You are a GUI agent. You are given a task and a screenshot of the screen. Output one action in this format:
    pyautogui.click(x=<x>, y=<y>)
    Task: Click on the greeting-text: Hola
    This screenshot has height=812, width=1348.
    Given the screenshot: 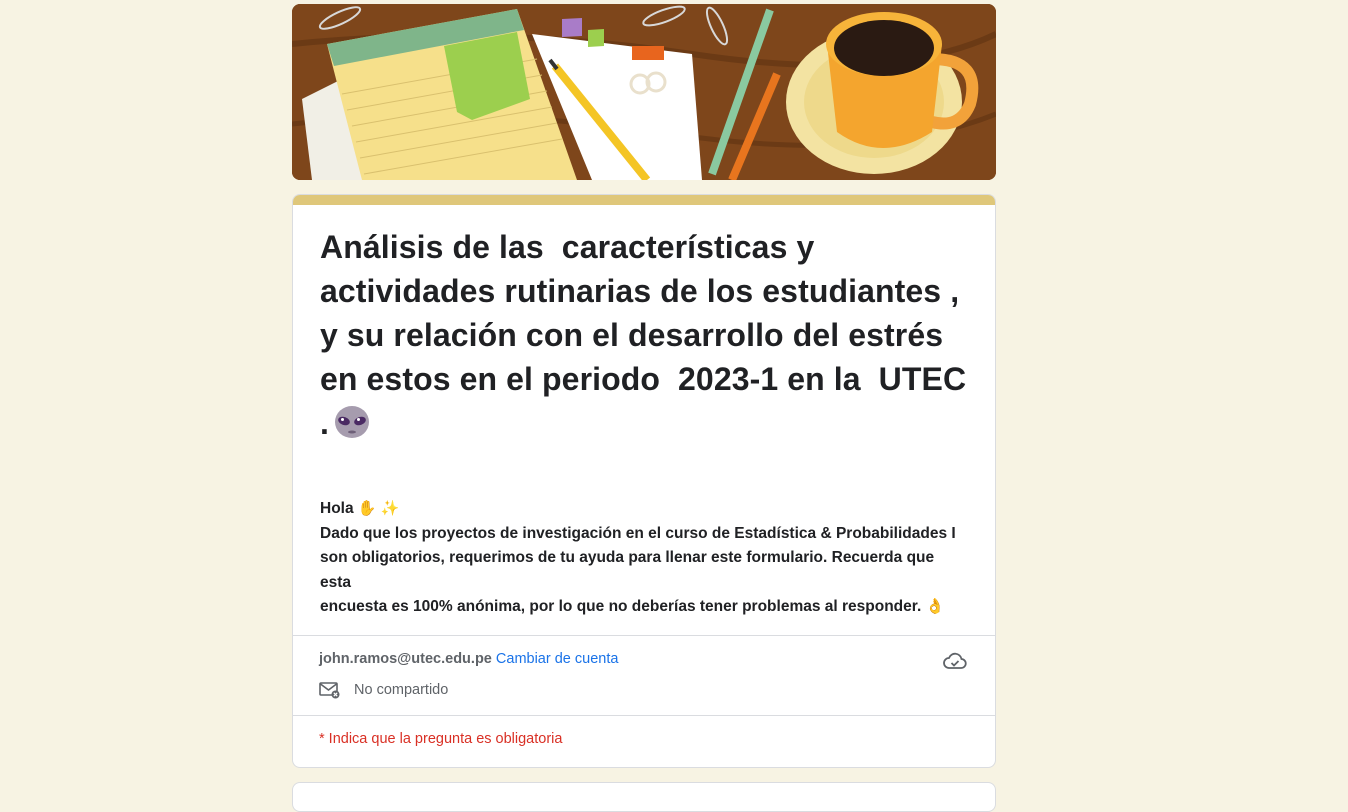 What is the action you would take?
    pyautogui.click(x=337, y=508)
    